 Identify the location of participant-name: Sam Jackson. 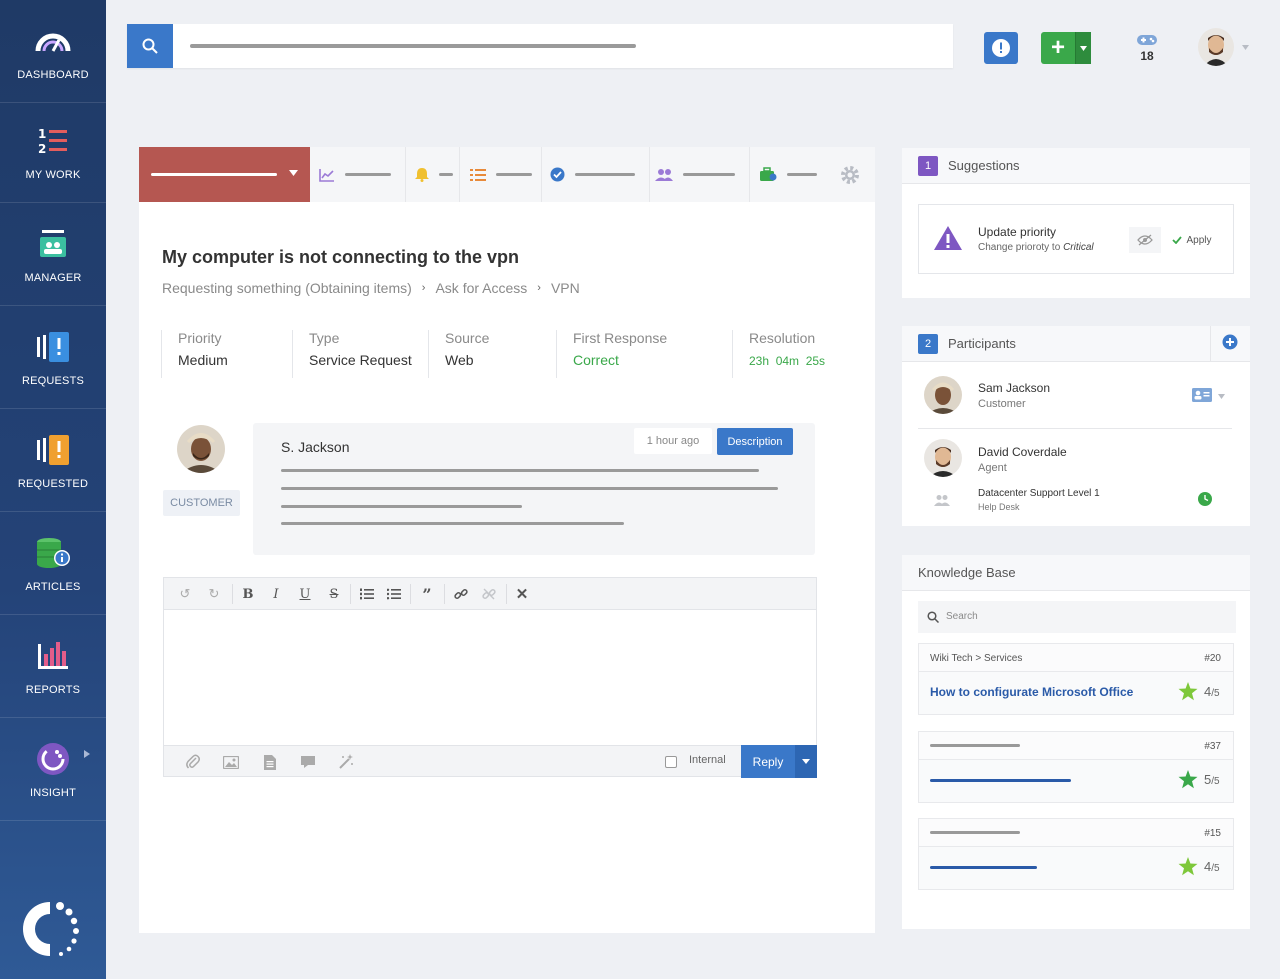
(1014, 388).